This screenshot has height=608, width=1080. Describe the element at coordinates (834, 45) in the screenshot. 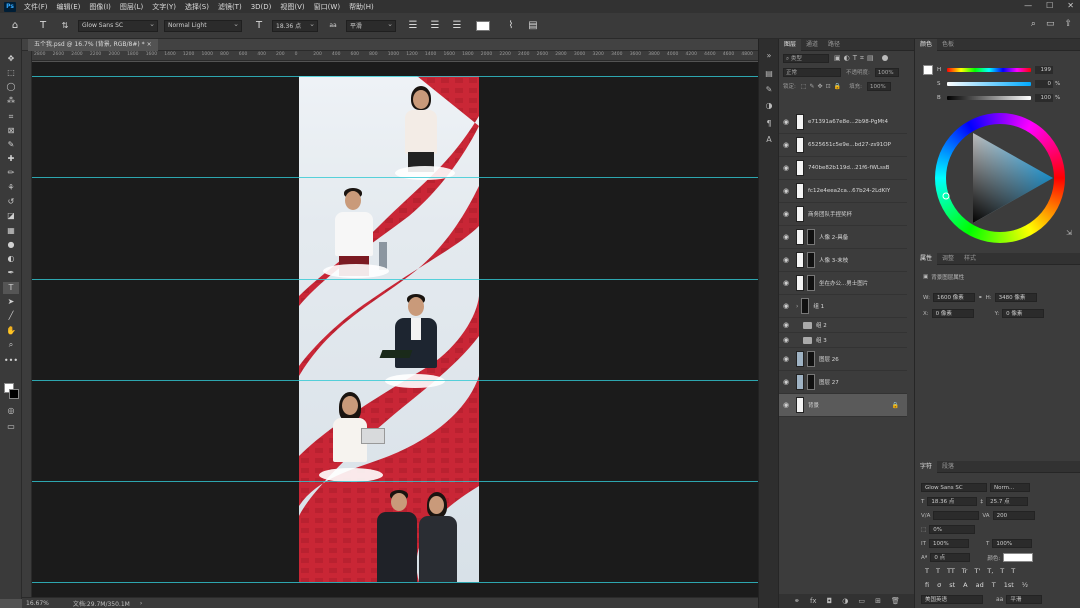

I see `tab-paths: 路径` at that location.